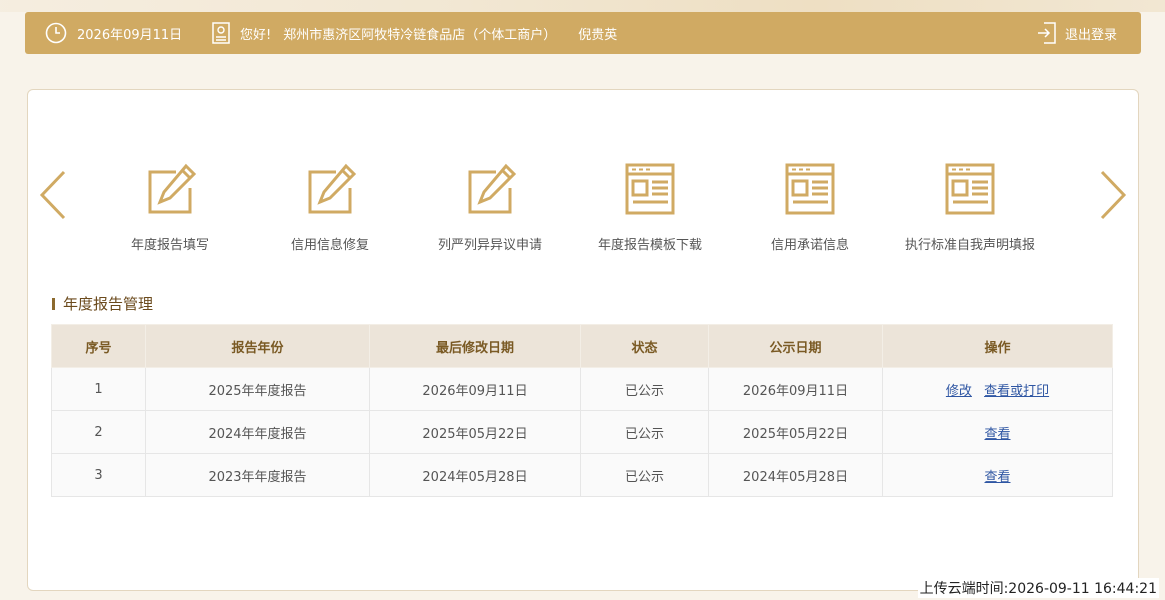 The width and height of the screenshot is (1165, 600). Describe the element at coordinates (795, 432) in the screenshot. I see `published-date: 2025年05月22日` at that location.